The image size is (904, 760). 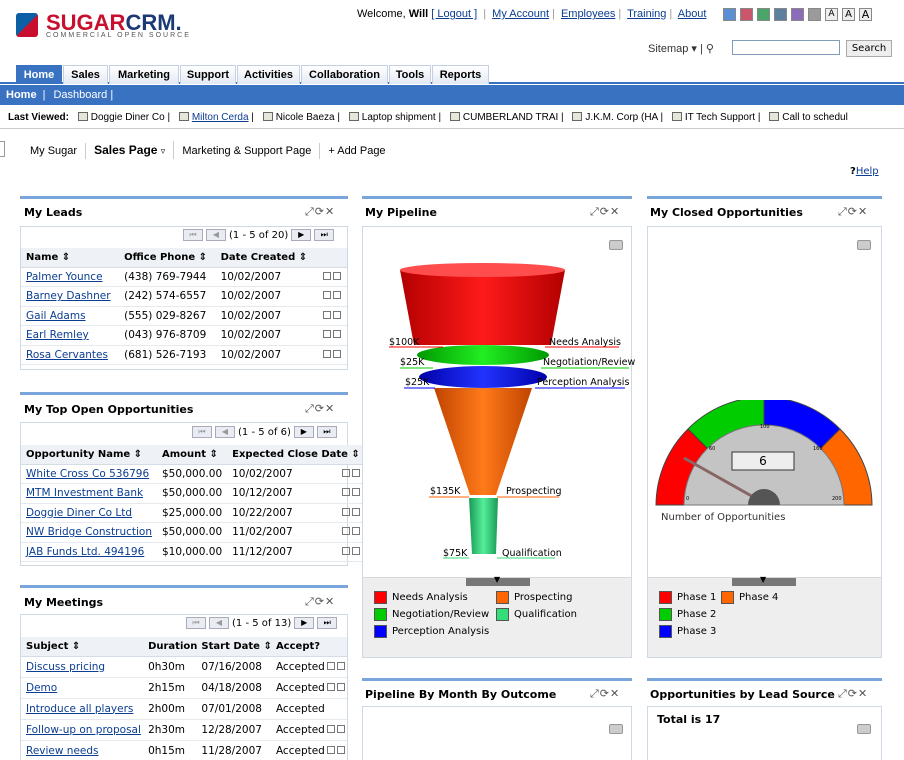 I want to click on add-page-button: + Add Page, so click(x=356, y=151).